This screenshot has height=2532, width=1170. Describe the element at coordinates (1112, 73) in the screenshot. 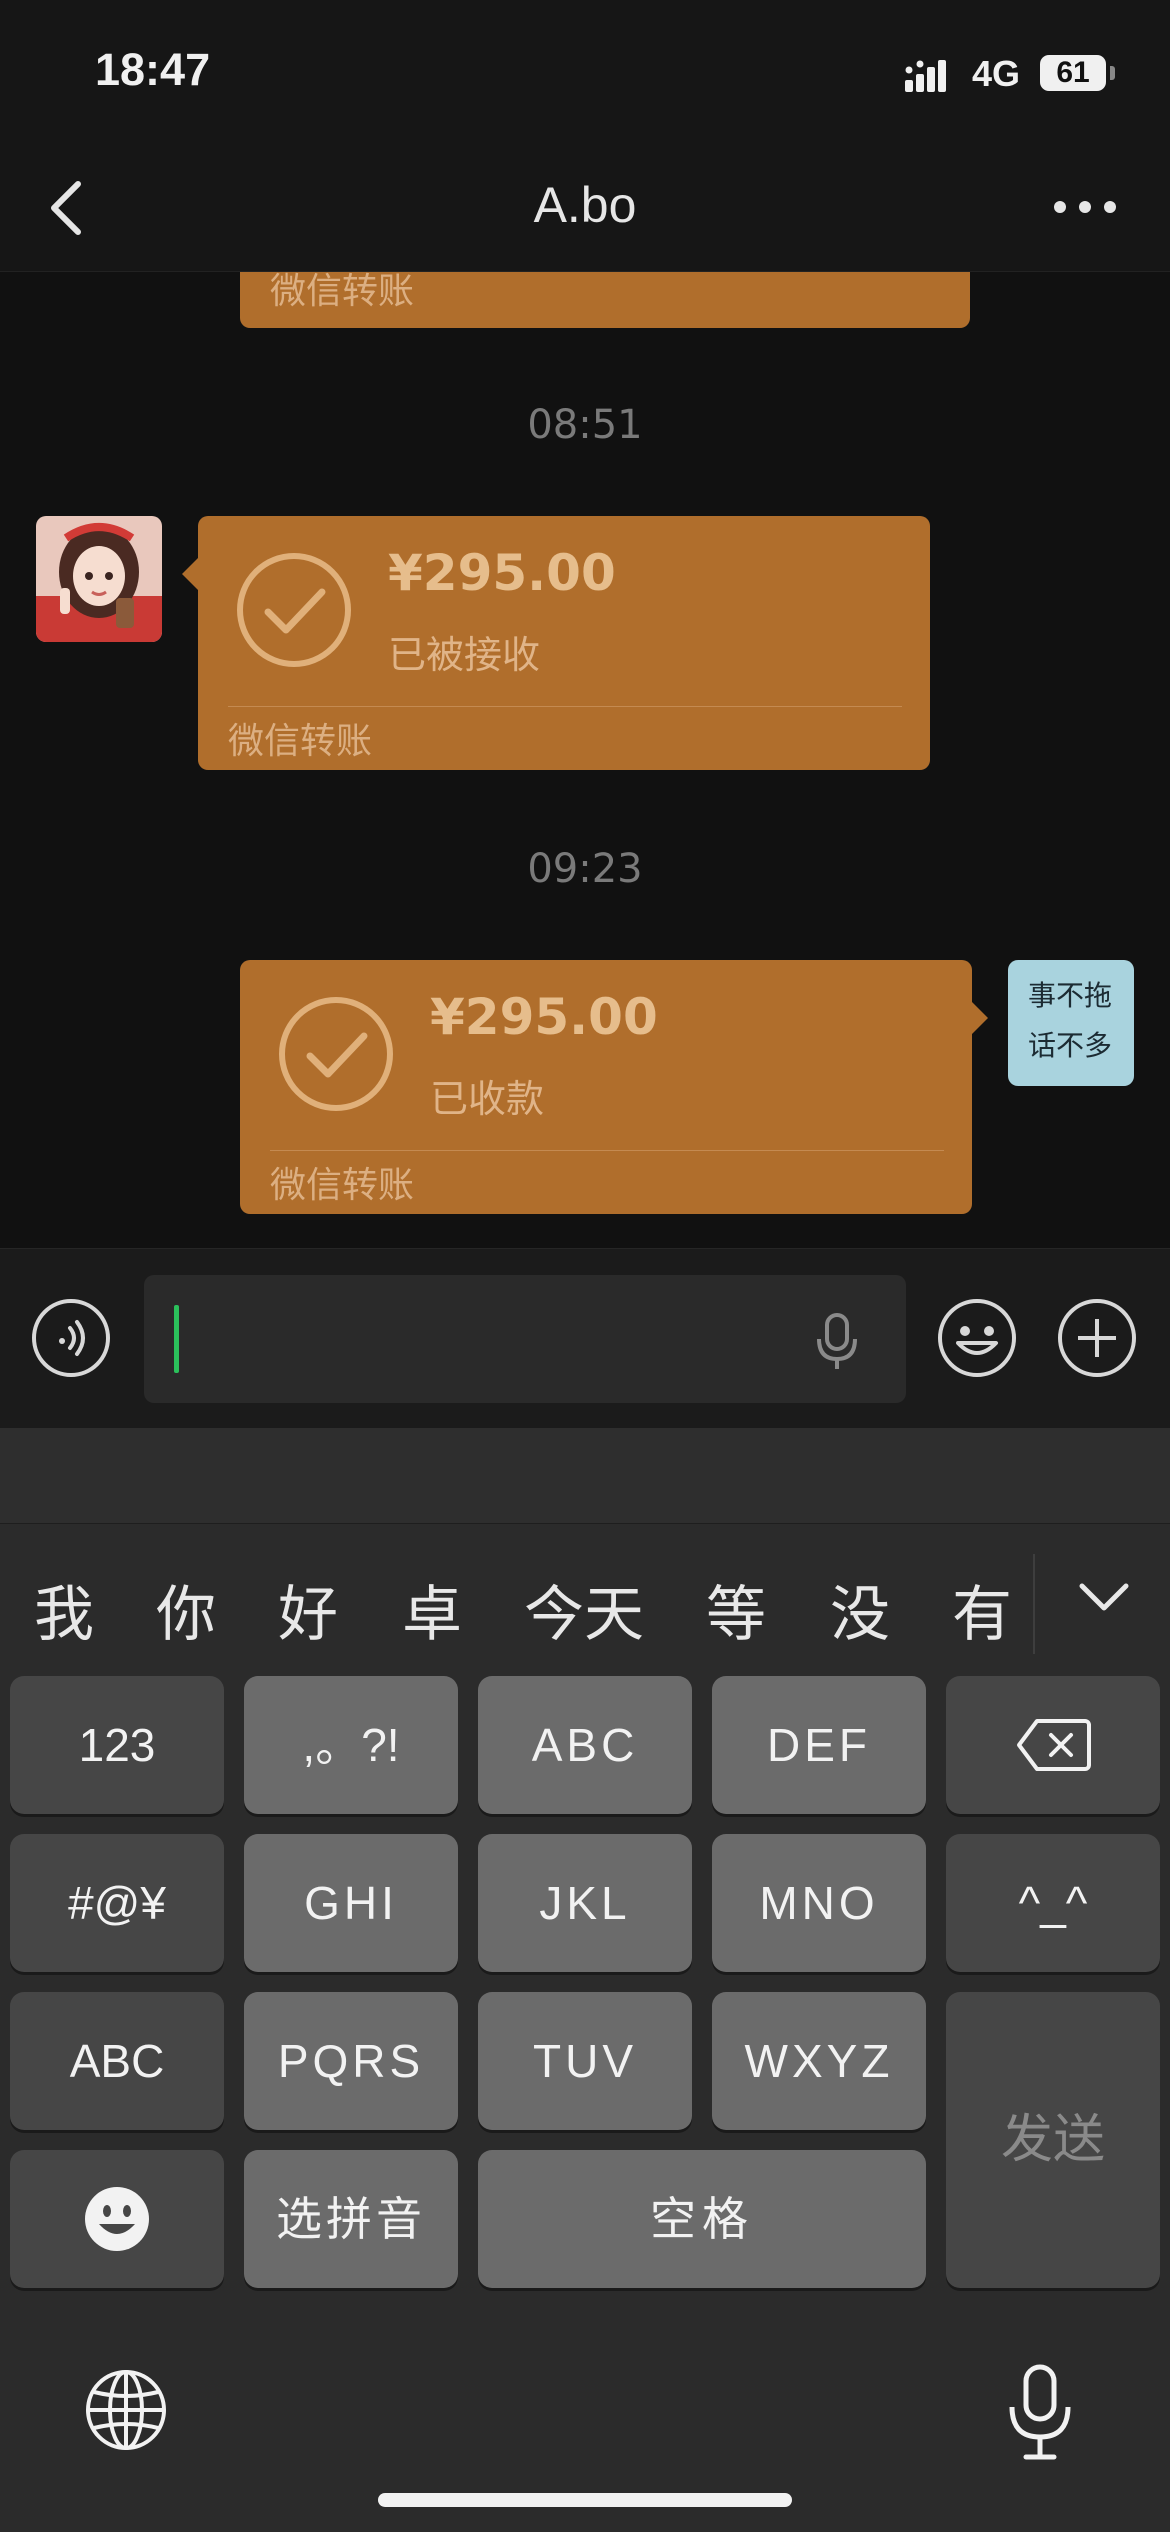

I see `battery-tip` at that location.